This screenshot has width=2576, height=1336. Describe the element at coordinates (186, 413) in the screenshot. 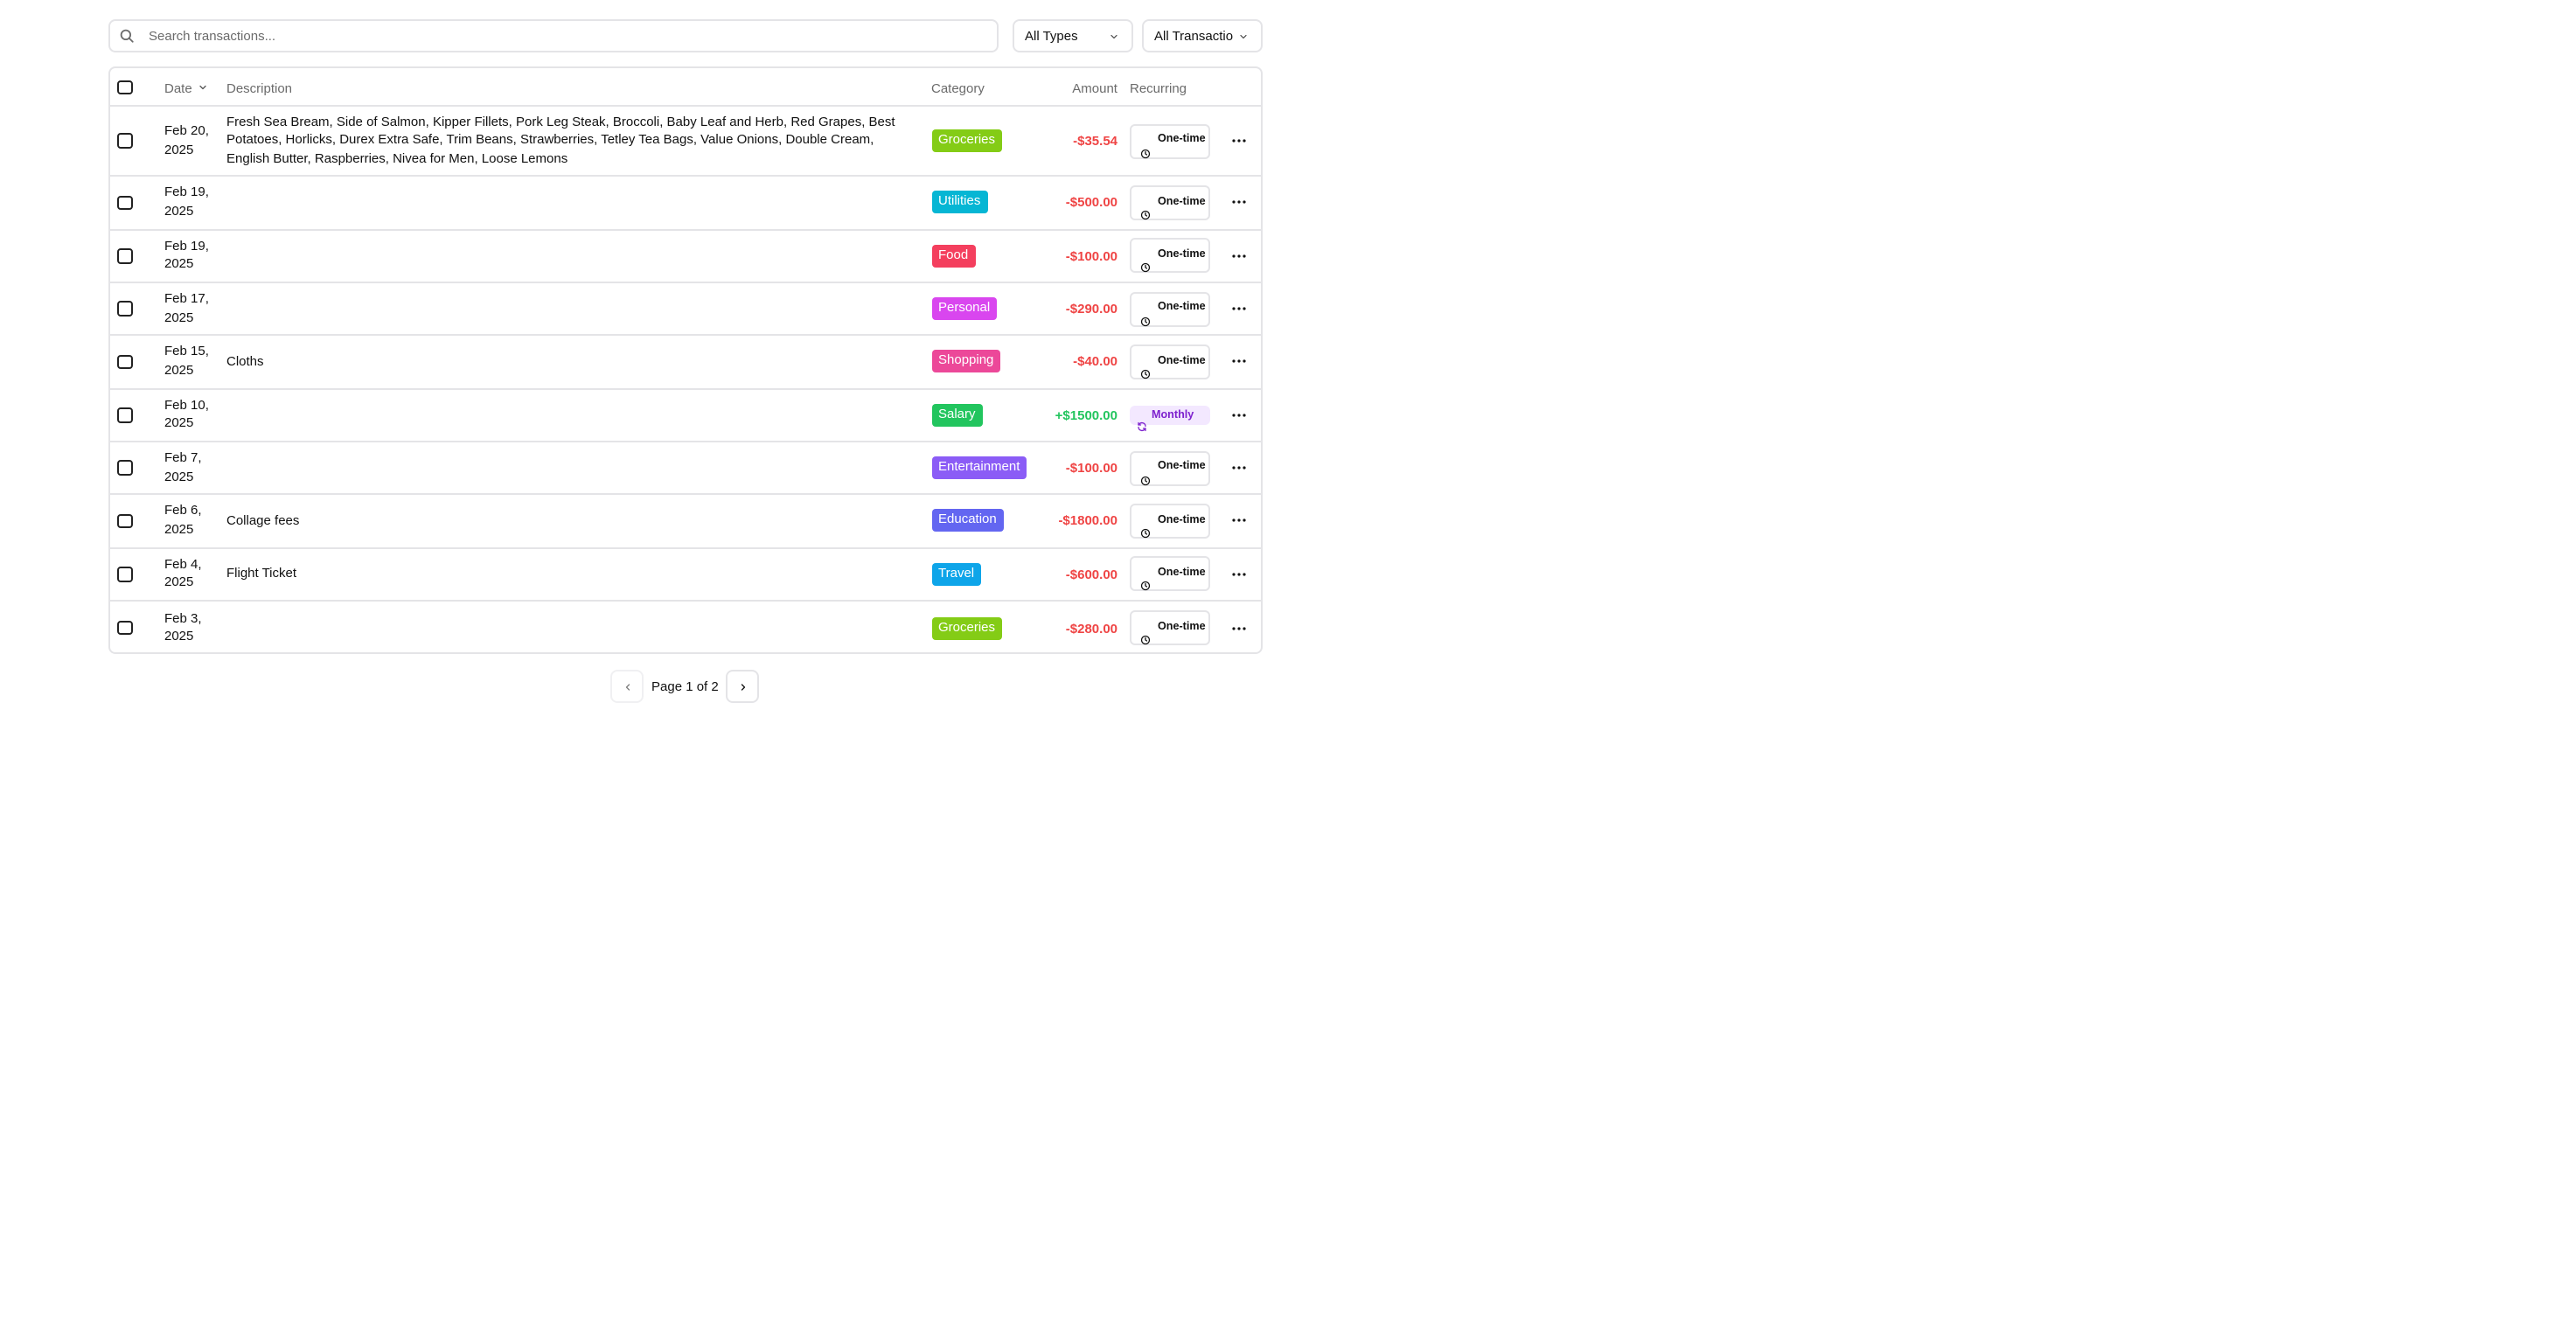

I see `transaction-date: Feb 10, 2025` at that location.